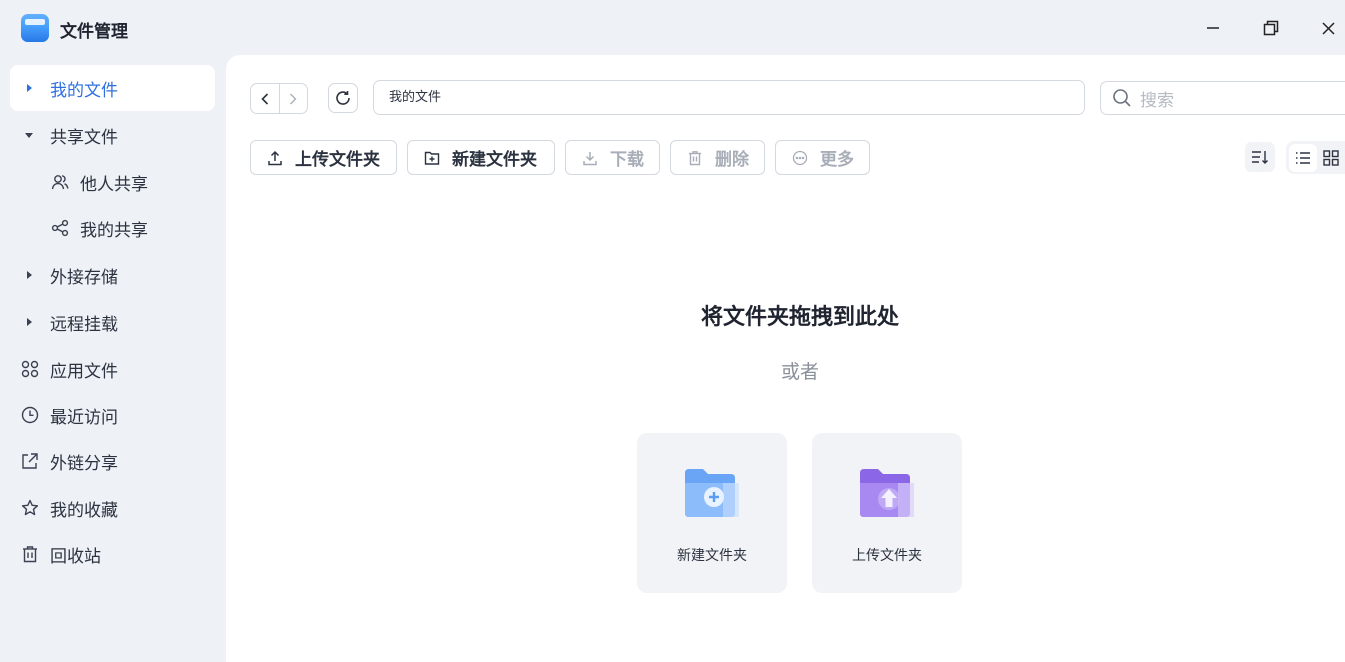 Image resolution: width=1345 pixels, height=662 pixels. I want to click on sidebar-item-external-storage: 外接存储, so click(112, 275).